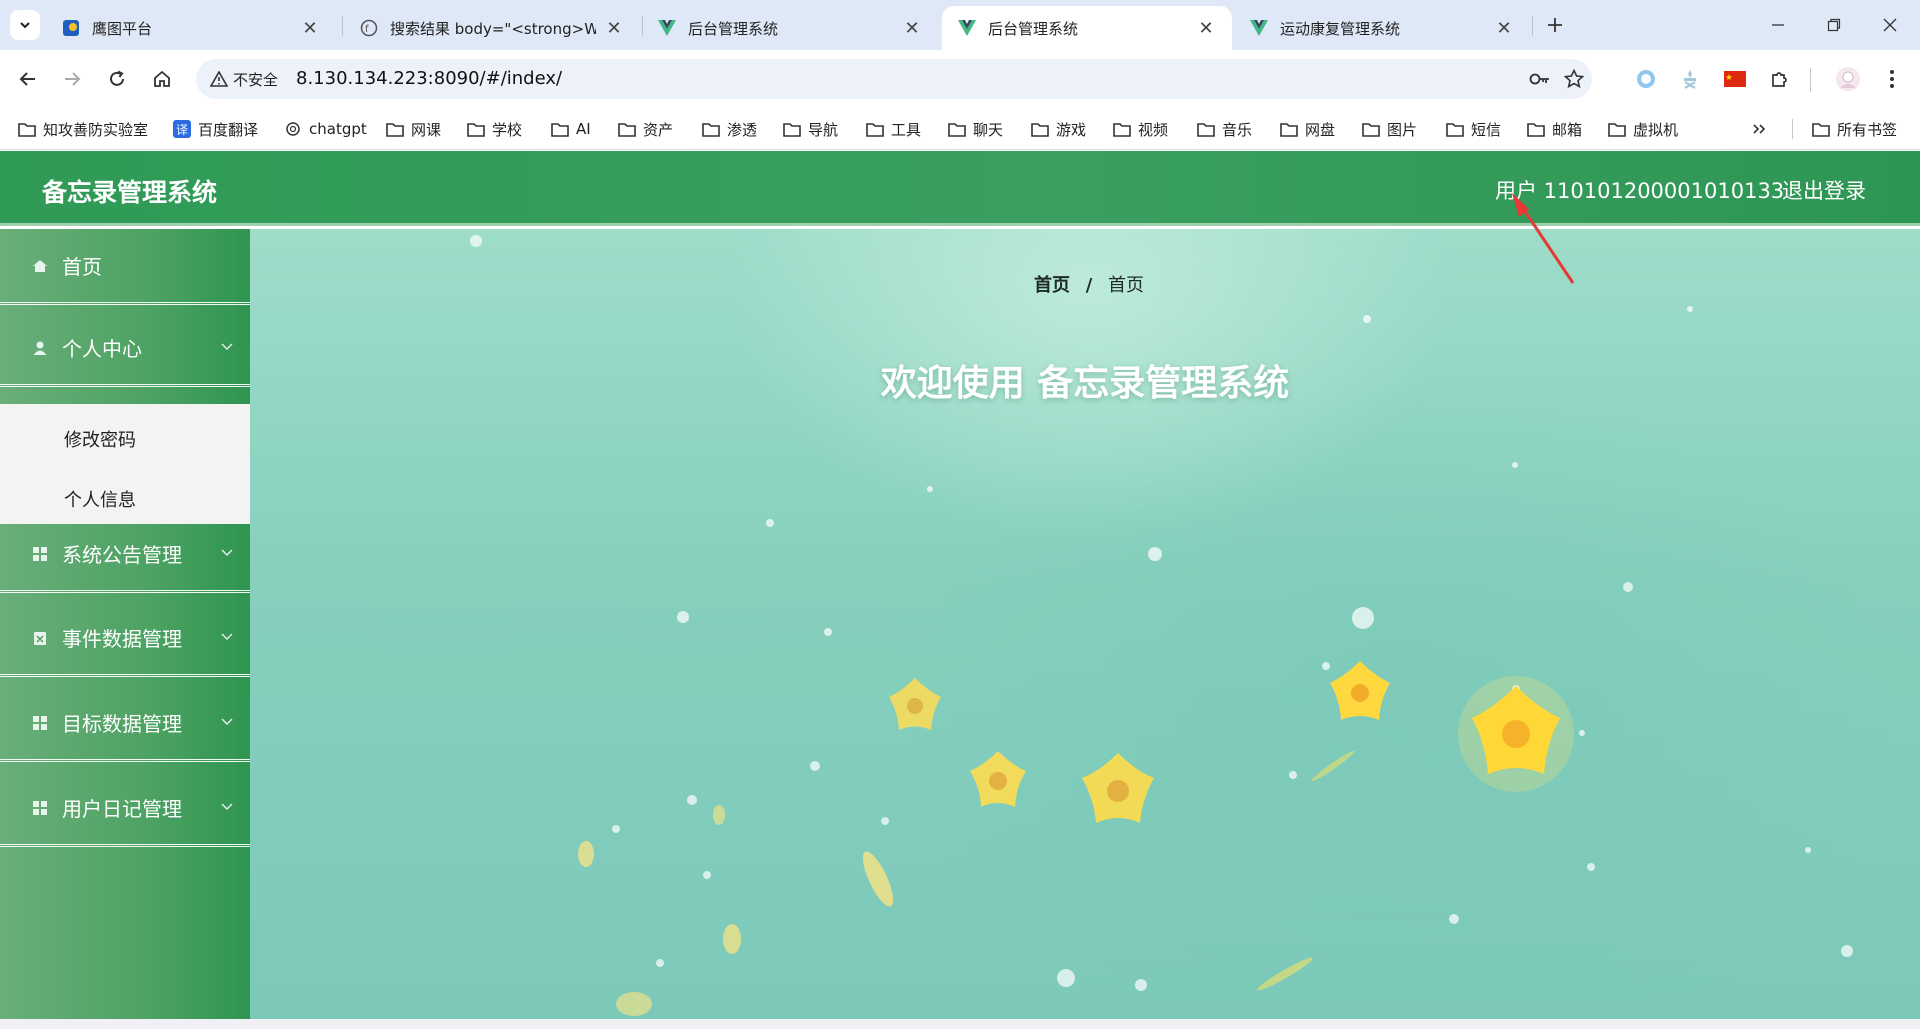 This screenshot has width=1920, height=1029. What do you see at coordinates (645, 129) in the screenshot?
I see `bookmark-item: 资产` at bounding box center [645, 129].